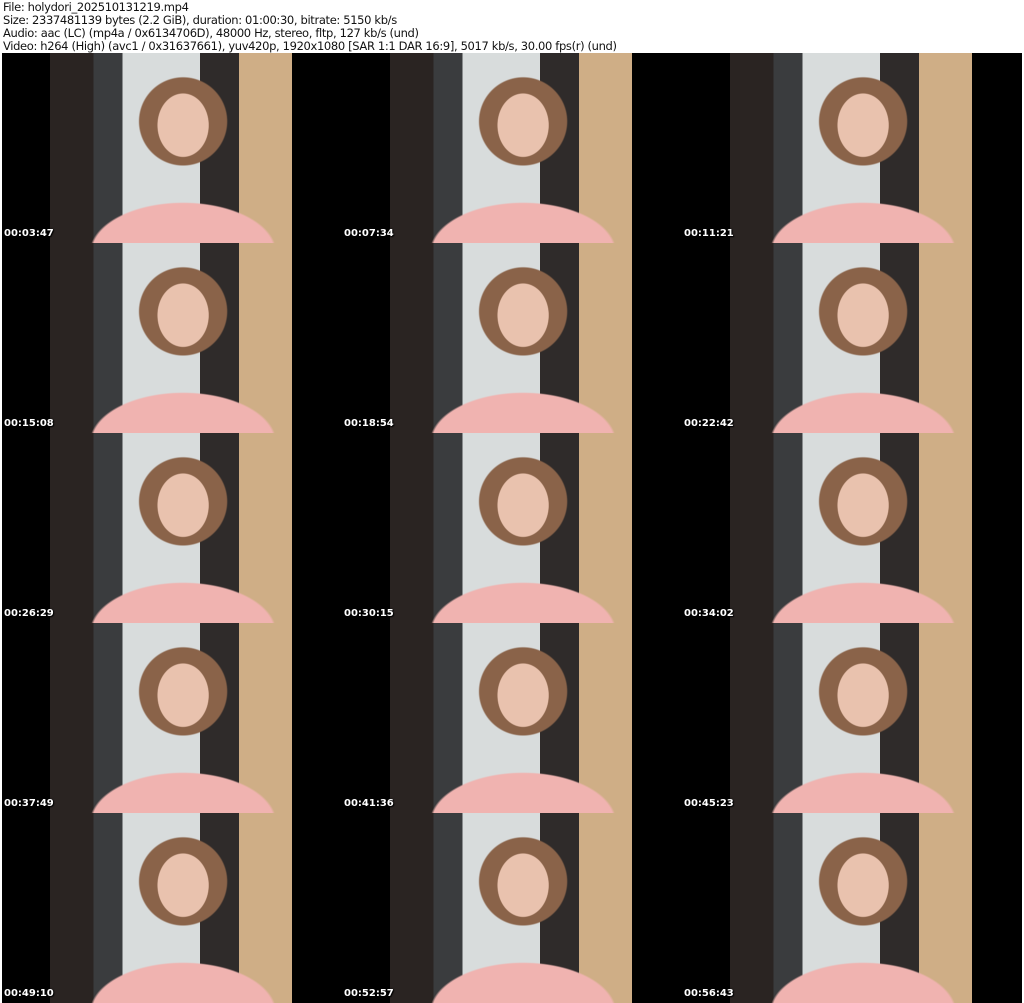 The height and width of the screenshot is (1003, 1024). What do you see at coordinates (369, 423) in the screenshot?
I see `timestamp: 00:18:54` at bounding box center [369, 423].